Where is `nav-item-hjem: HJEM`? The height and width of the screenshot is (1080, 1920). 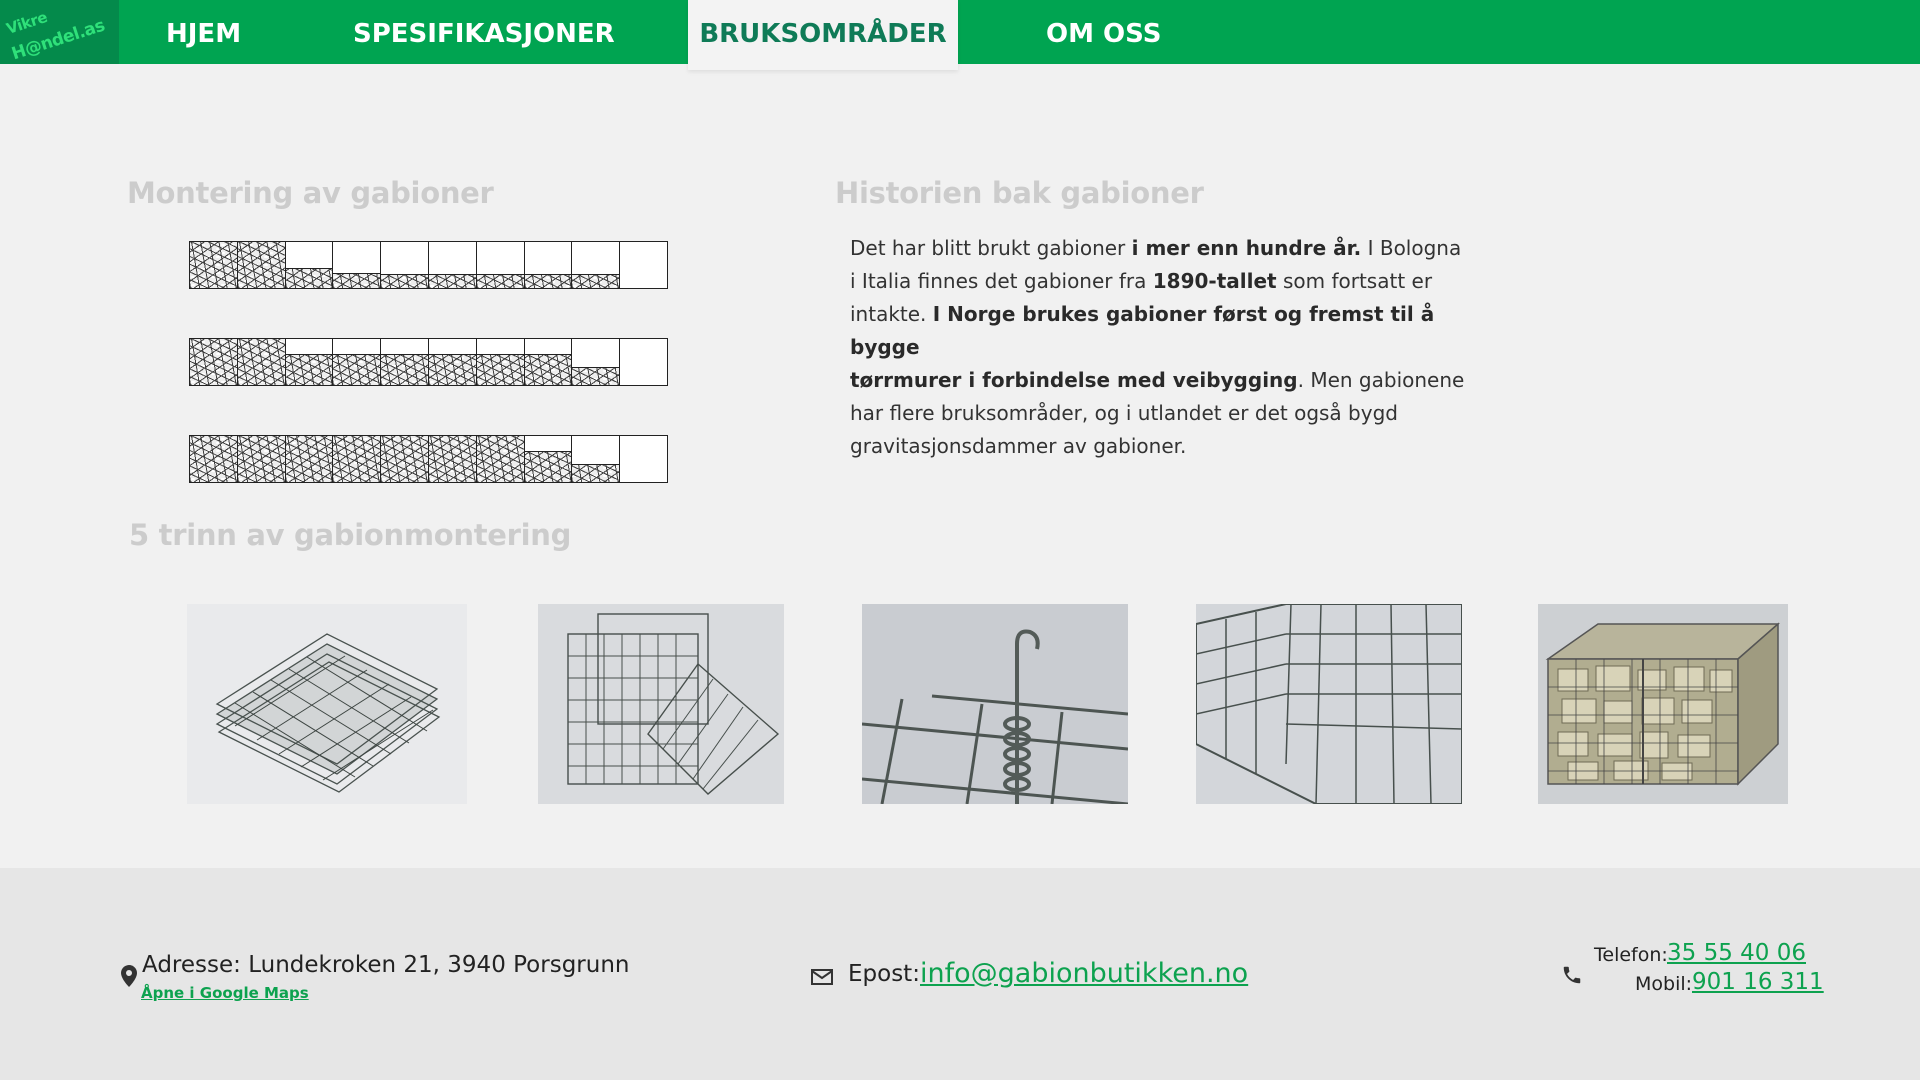
nav-item-hjem: HJEM is located at coordinates (203, 32).